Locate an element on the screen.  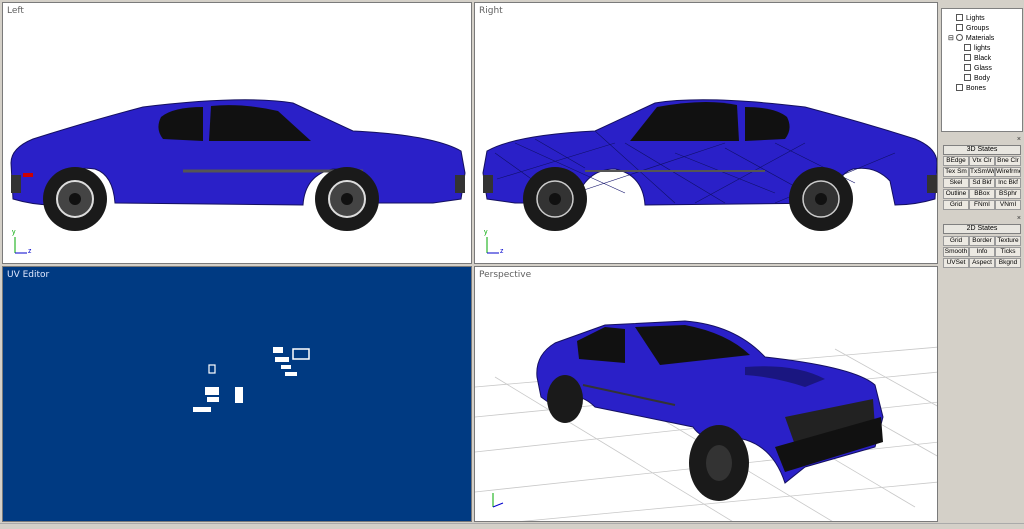
btn-inc-bkf: Inc Bkf is located at coordinates (1008, 183).